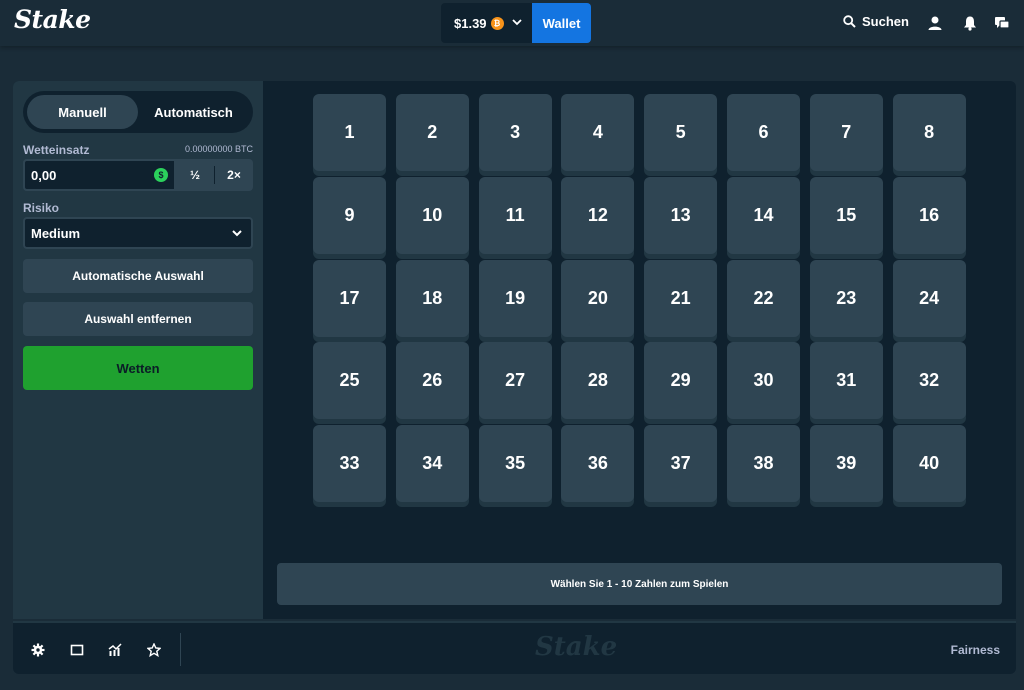 The height and width of the screenshot is (690, 1024). Describe the element at coordinates (115, 650) in the screenshot. I see `stats-icon` at that location.